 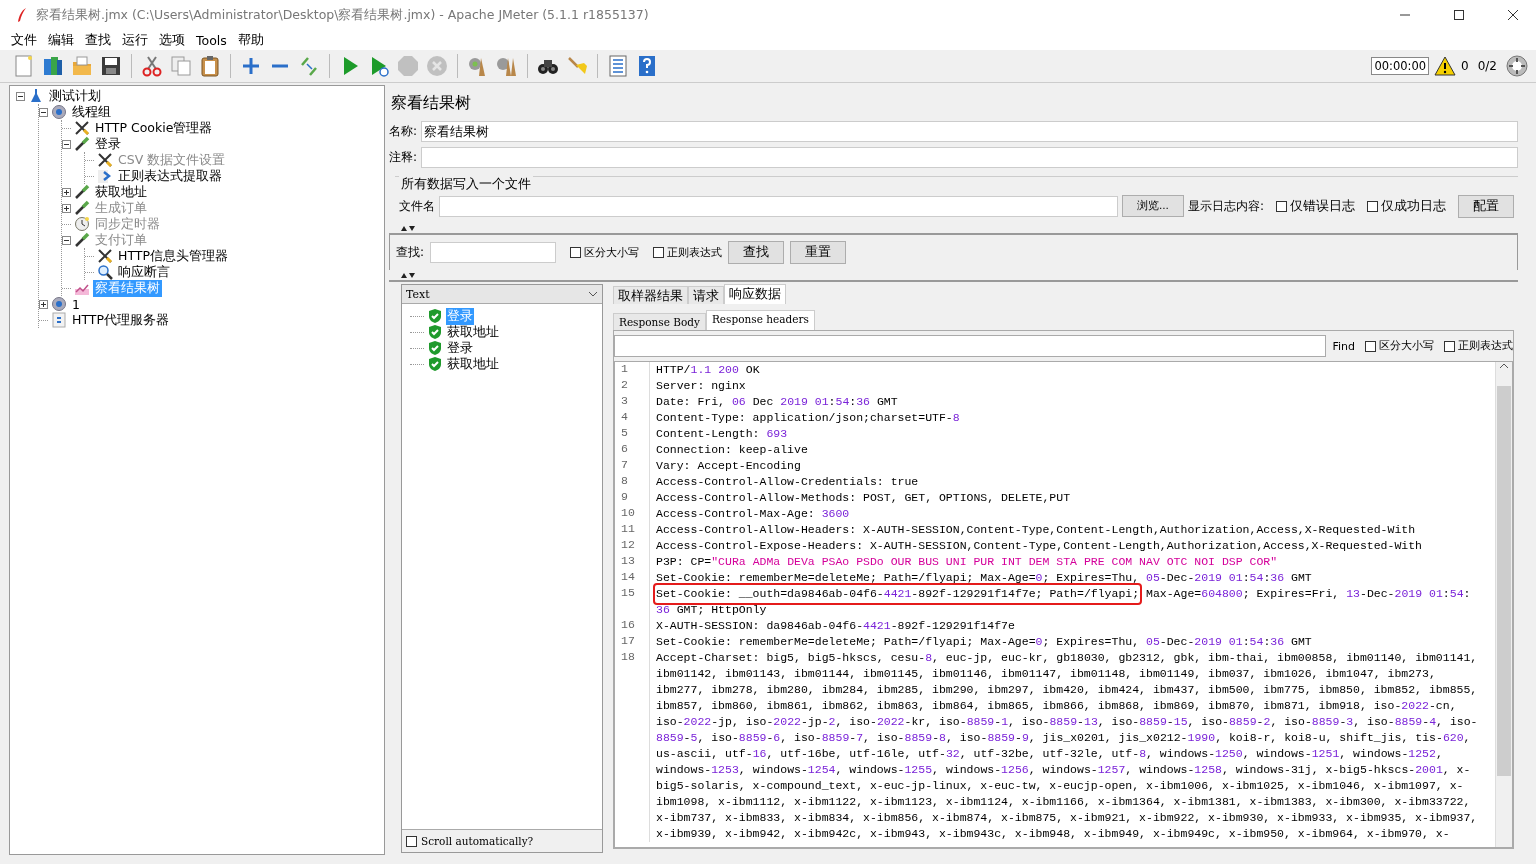 What do you see at coordinates (1225, 206) in the screenshot?
I see `field-label: 显示日志内容:` at bounding box center [1225, 206].